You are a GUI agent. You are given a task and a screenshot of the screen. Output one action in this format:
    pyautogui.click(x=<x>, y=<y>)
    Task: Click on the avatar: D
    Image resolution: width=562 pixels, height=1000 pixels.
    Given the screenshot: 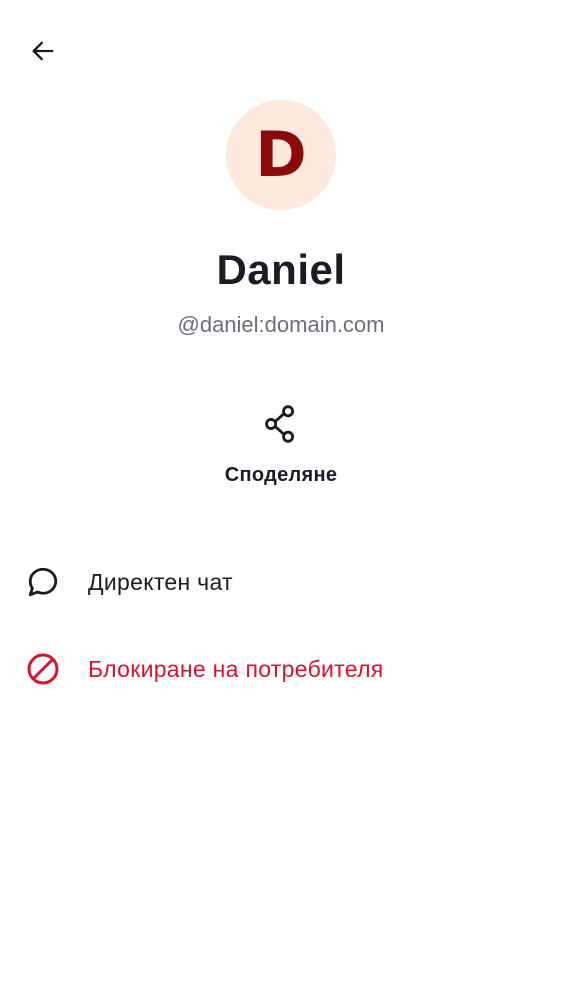 What is the action you would take?
    pyautogui.click(x=281, y=155)
    